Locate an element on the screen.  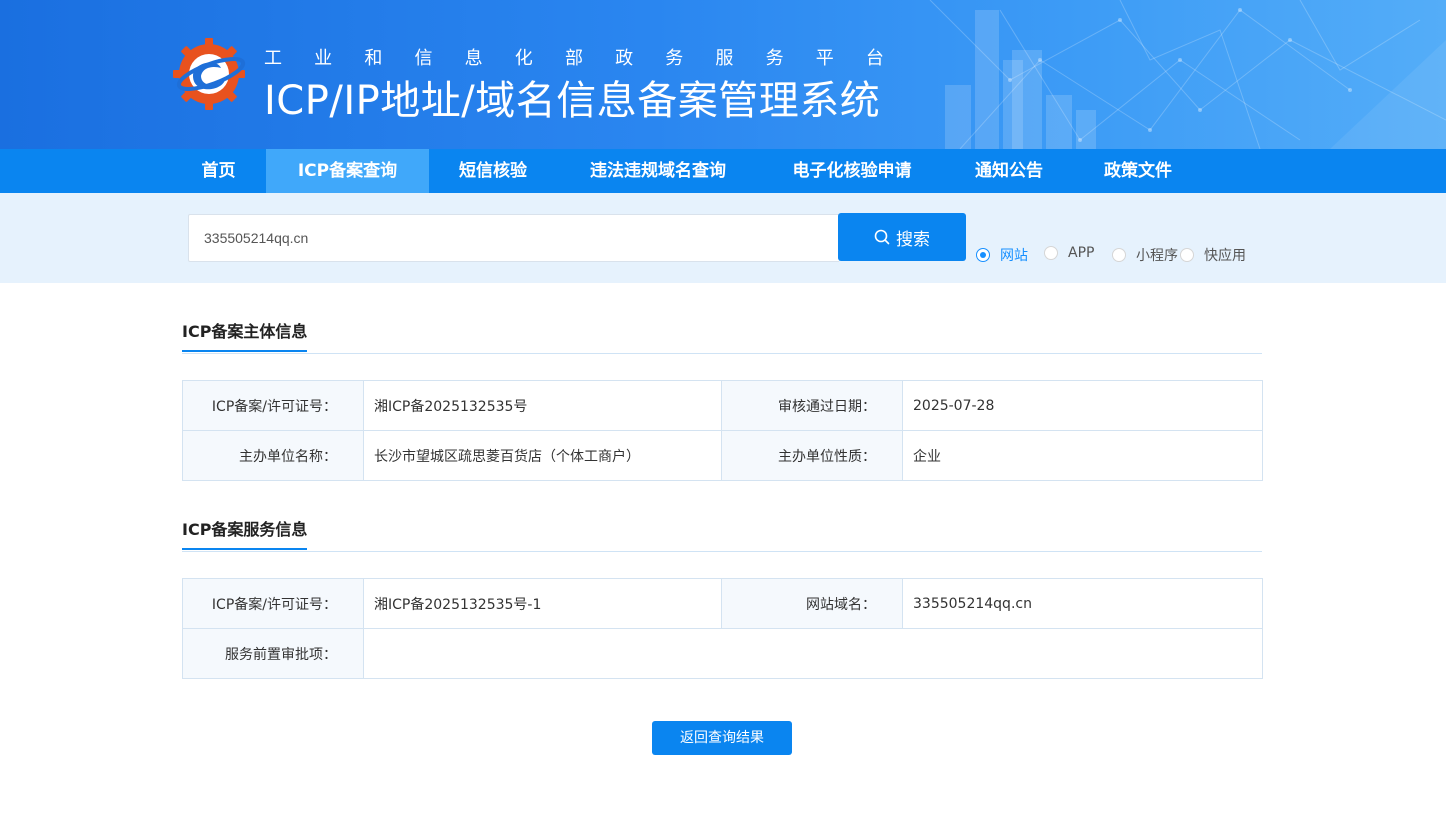
subtitle-char: 部 is located at coordinates (573, 58).